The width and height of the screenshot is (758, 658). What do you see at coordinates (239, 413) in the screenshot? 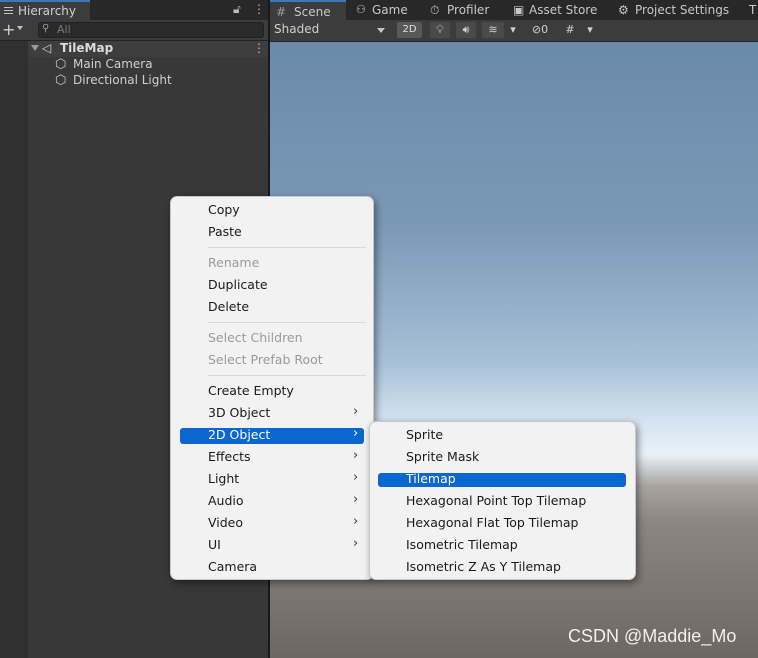
I see `menu-item-3d-object: 3D Object` at bounding box center [239, 413].